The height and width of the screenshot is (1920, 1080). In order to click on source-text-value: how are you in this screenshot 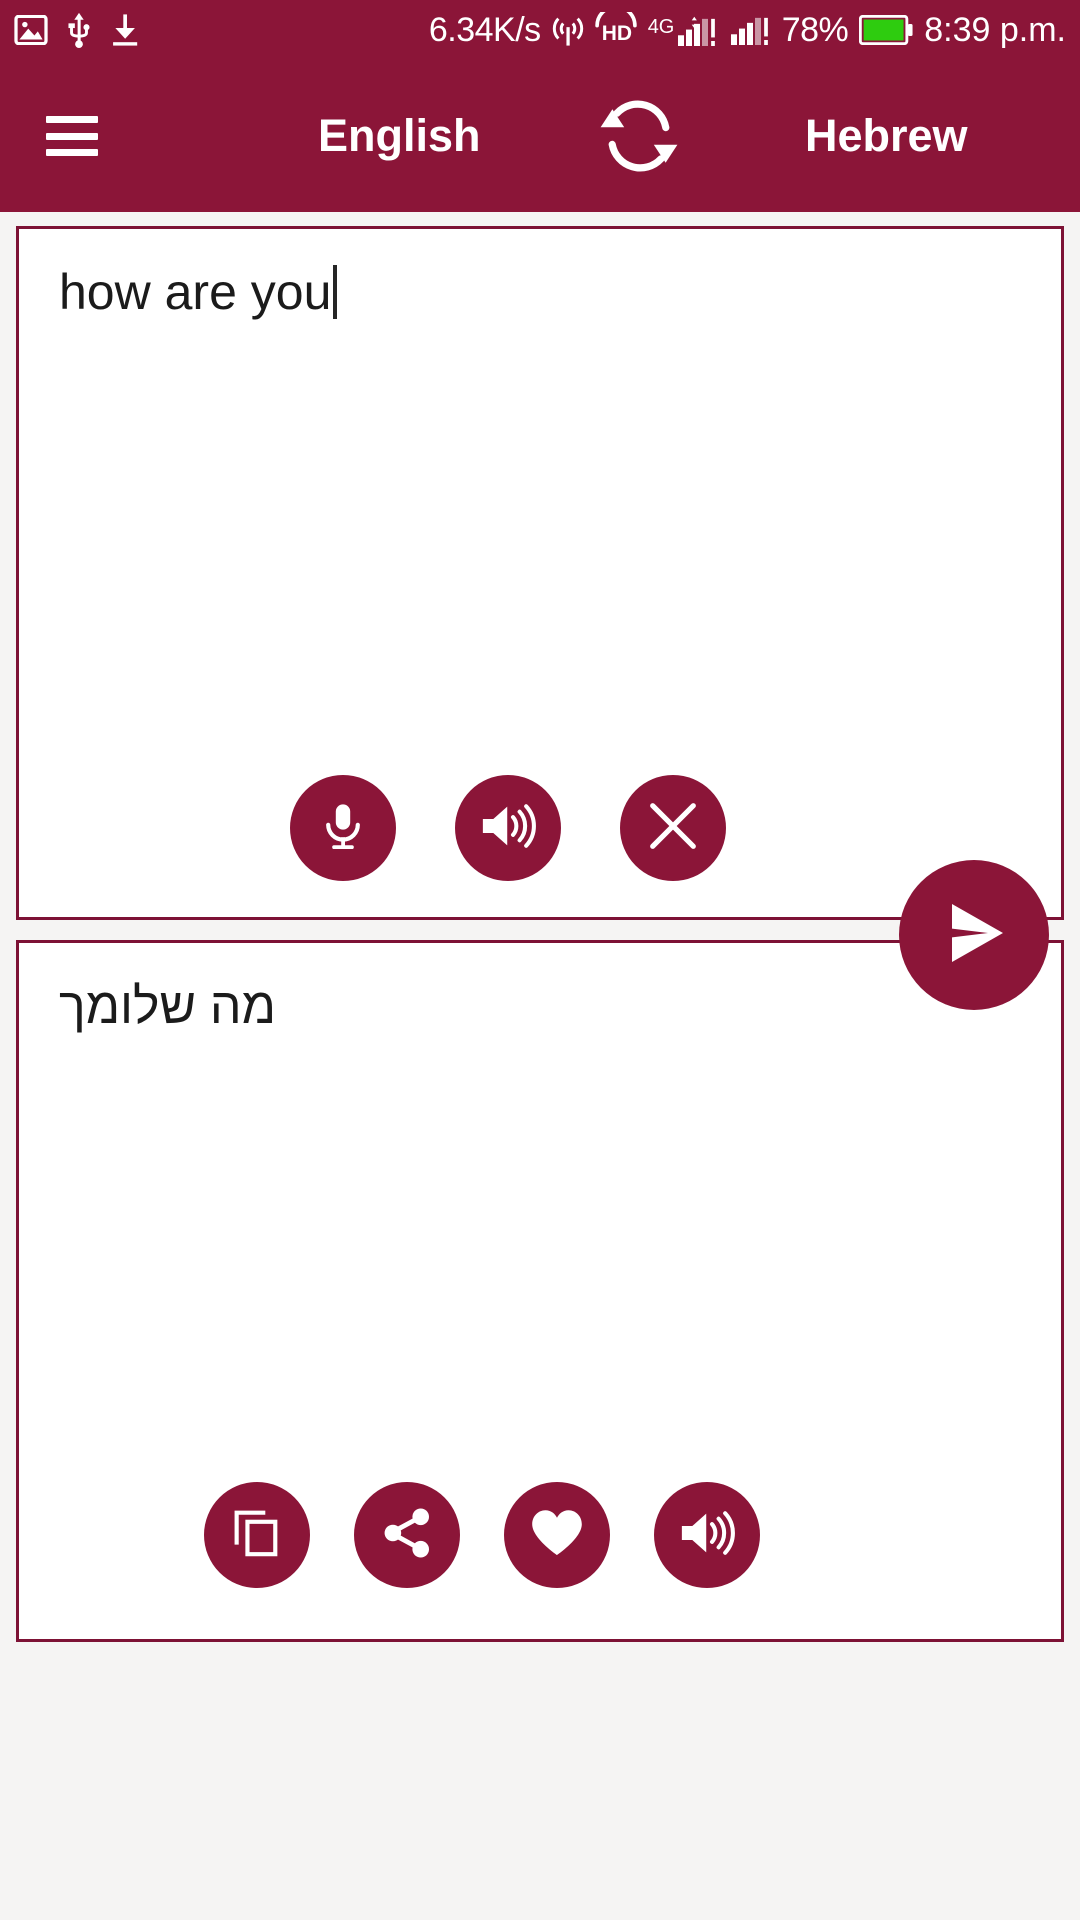, I will do `click(198, 292)`.